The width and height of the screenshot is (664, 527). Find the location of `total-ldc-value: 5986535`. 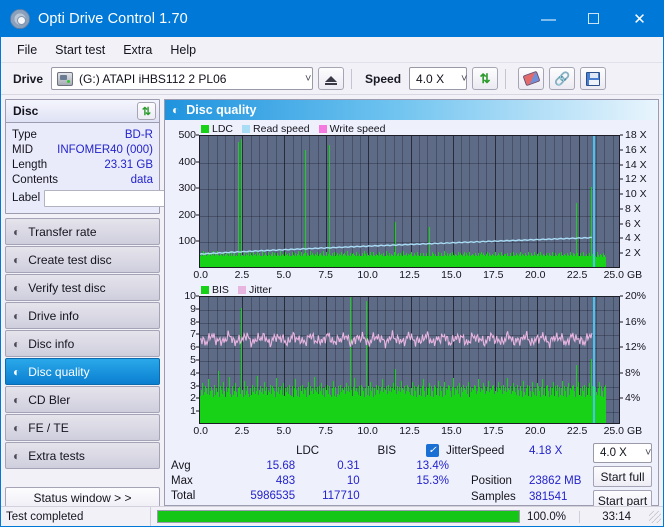

total-ldc-value: 5986535 is located at coordinates (273, 495).